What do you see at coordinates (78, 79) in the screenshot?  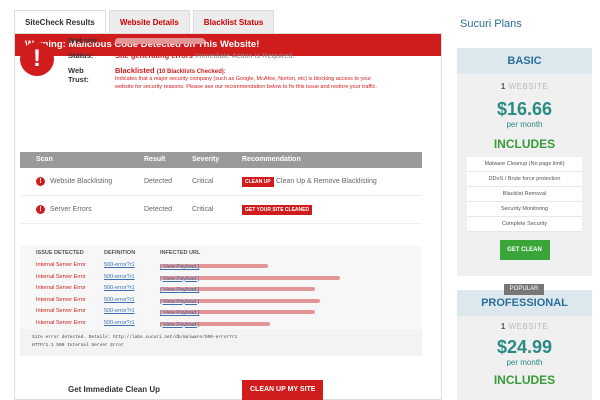 I see `trust-label-2: Trust:` at bounding box center [78, 79].